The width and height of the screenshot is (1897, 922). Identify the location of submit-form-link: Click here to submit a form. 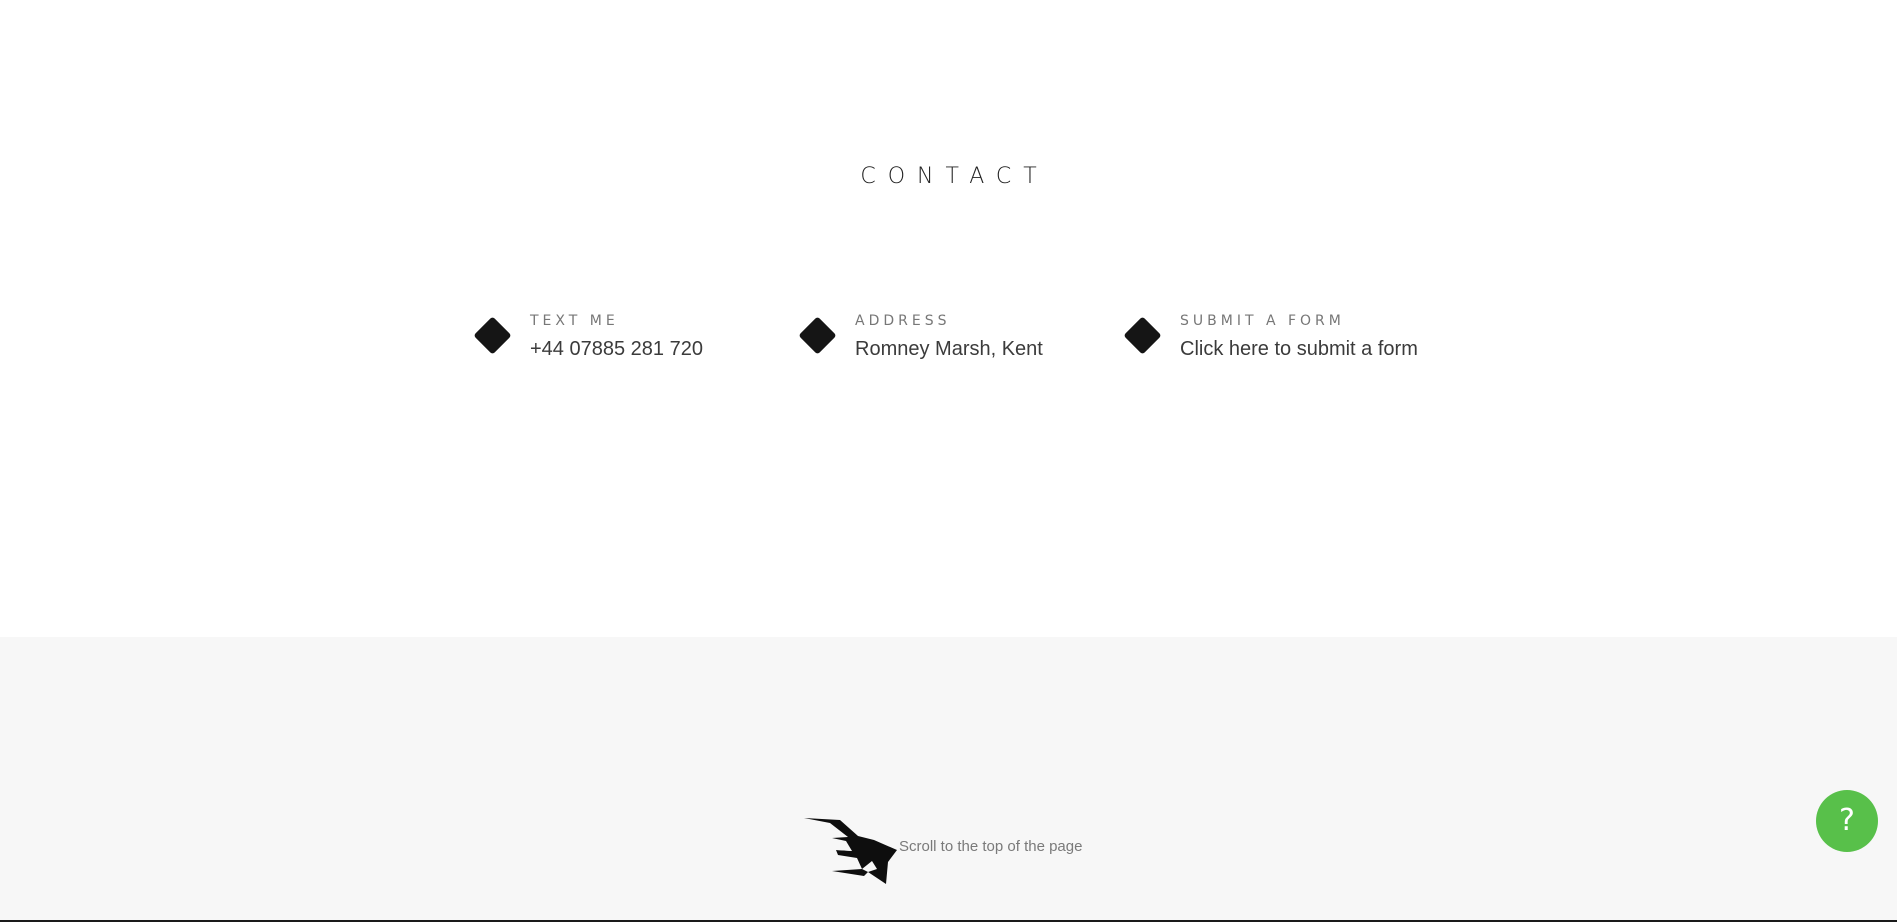
(1299, 349).